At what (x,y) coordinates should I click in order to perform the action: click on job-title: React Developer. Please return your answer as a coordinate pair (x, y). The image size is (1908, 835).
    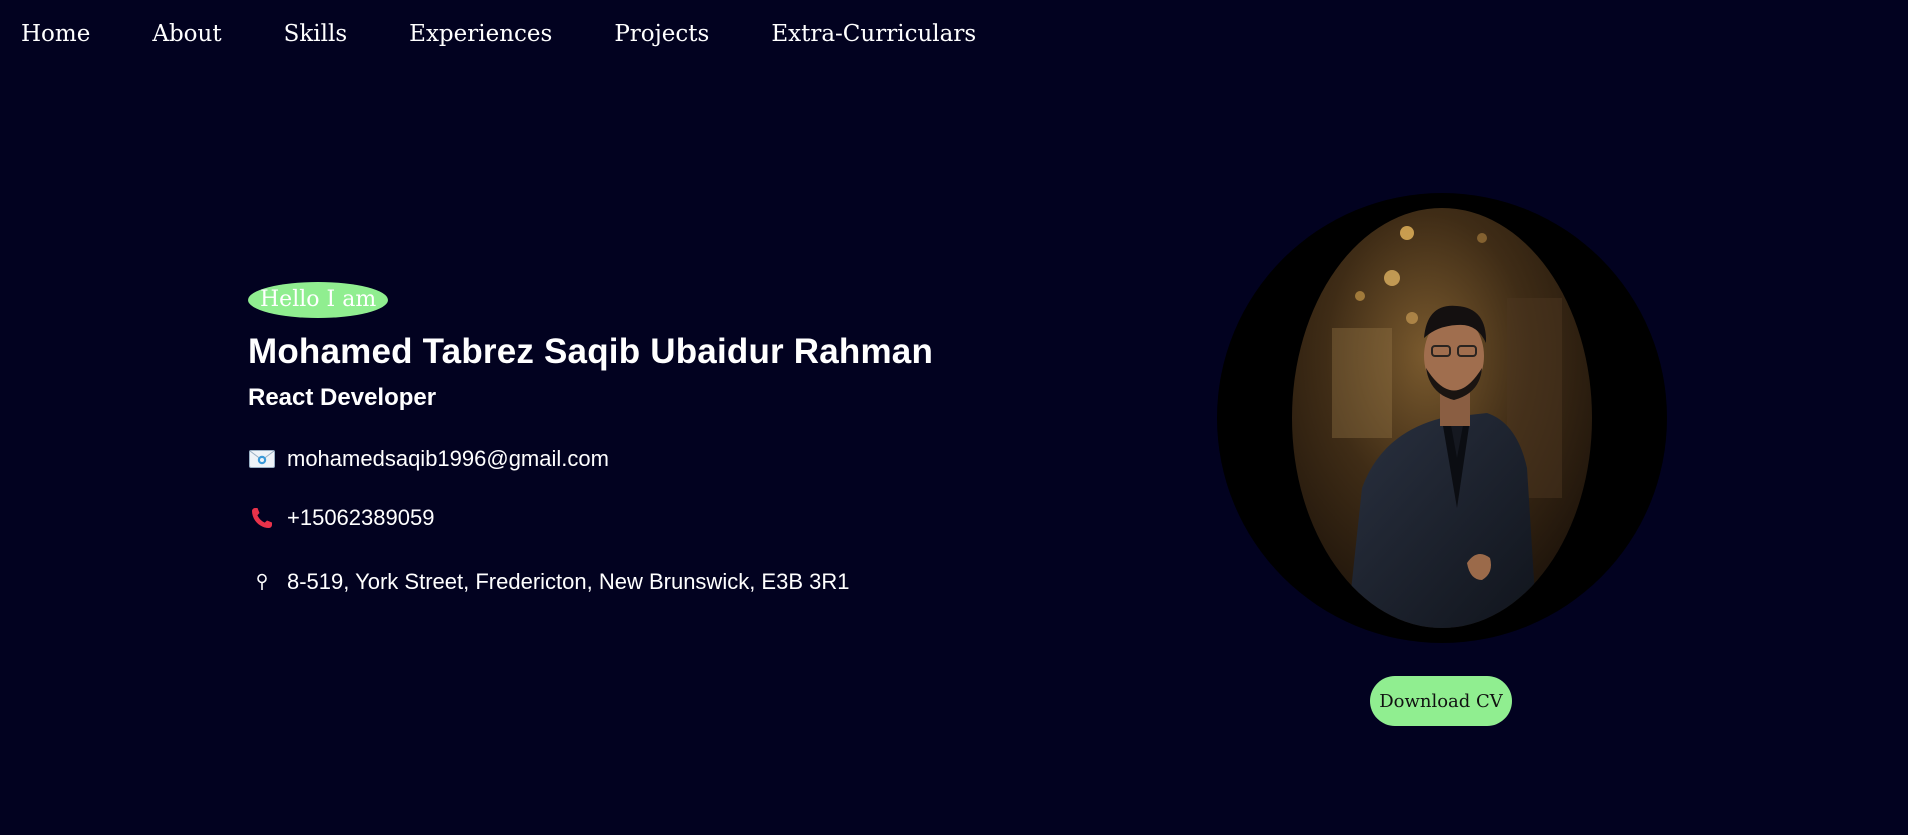
    Looking at the image, I should click on (342, 397).